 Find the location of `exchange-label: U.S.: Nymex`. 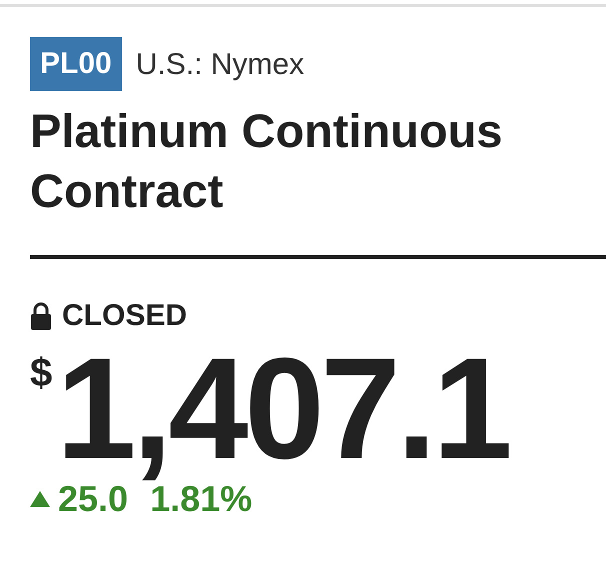

exchange-label: U.S.: Nymex is located at coordinates (220, 64).